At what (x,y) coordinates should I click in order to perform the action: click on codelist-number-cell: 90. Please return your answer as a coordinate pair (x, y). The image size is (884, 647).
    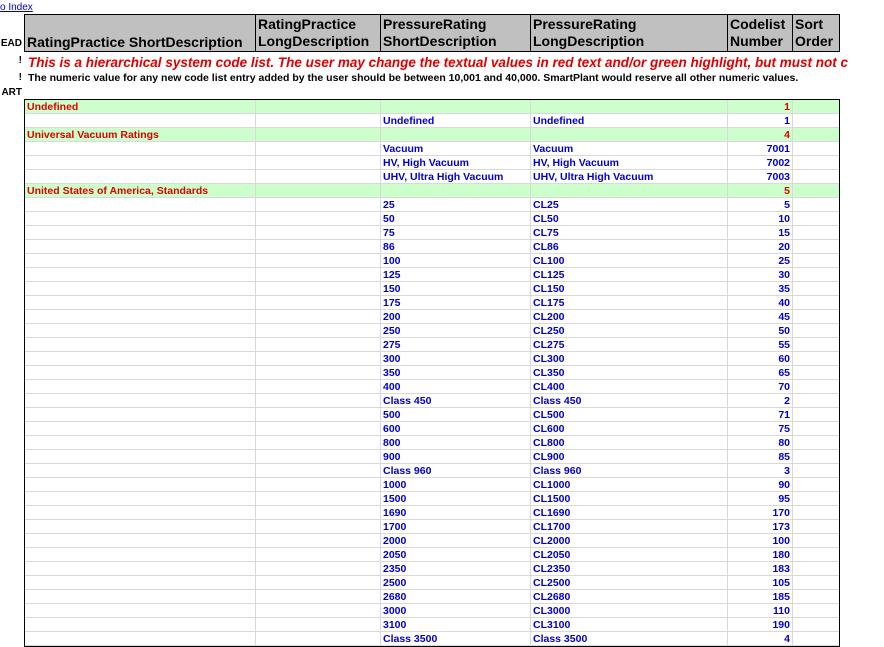
    Looking at the image, I should click on (760, 485).